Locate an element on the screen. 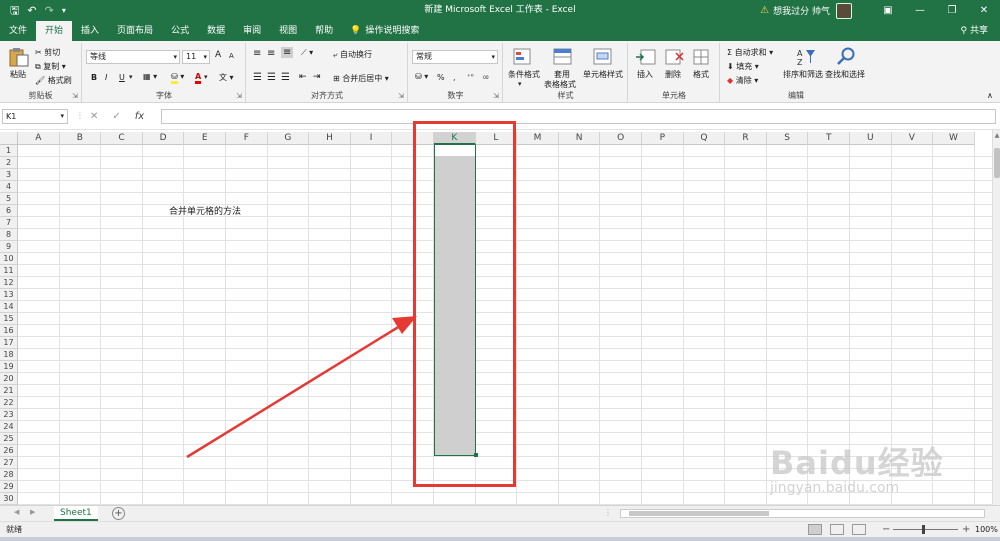  column-header: F is located at coordinates (247, 138).